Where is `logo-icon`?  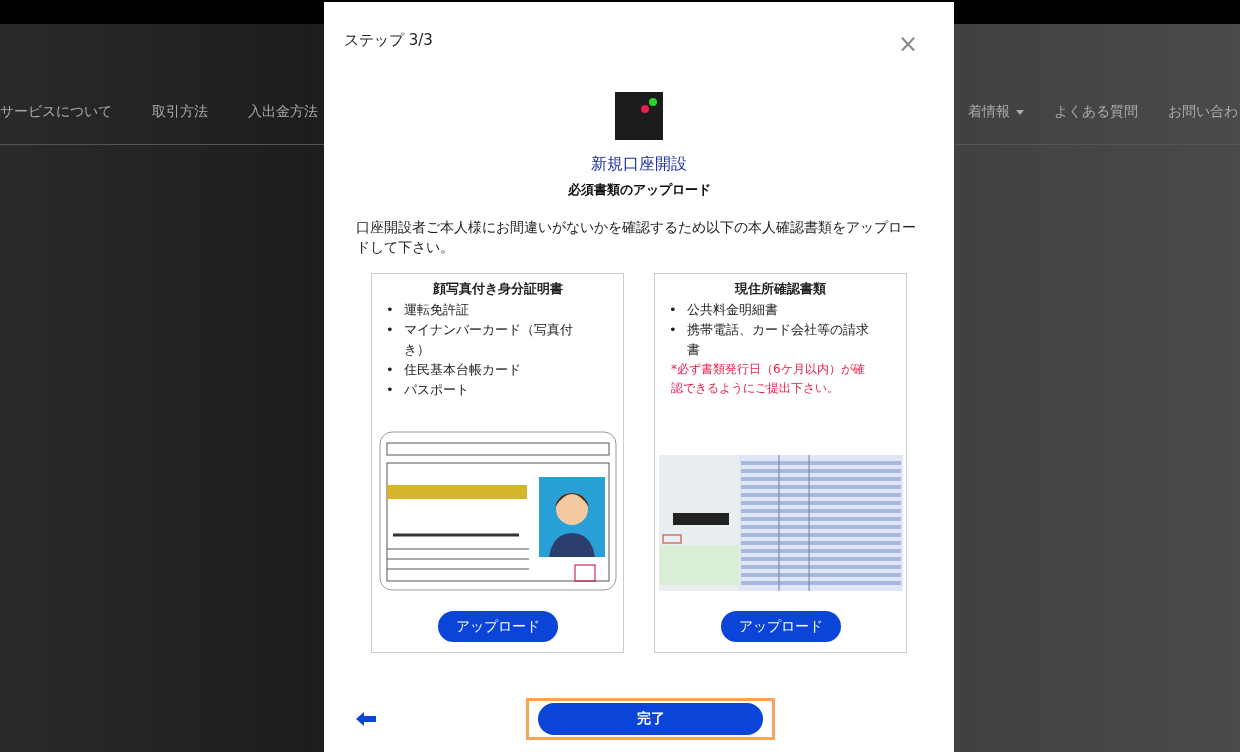
logo-icon is located at coordinates (639, 116).